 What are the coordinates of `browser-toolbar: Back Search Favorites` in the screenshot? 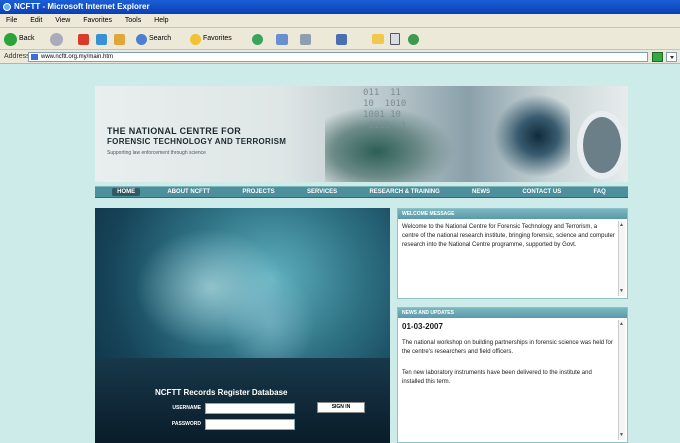 It's located at (340, 39).